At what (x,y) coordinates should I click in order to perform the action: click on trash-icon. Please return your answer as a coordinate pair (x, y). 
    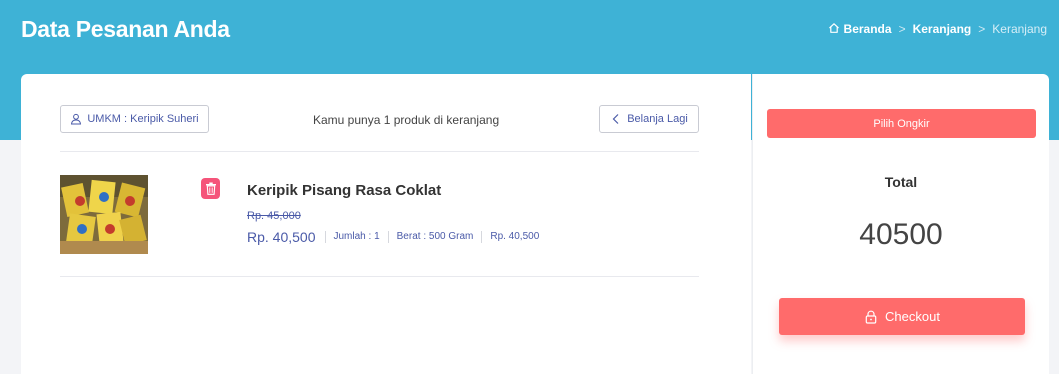
    Looking at the image, I should click on (210, 188).